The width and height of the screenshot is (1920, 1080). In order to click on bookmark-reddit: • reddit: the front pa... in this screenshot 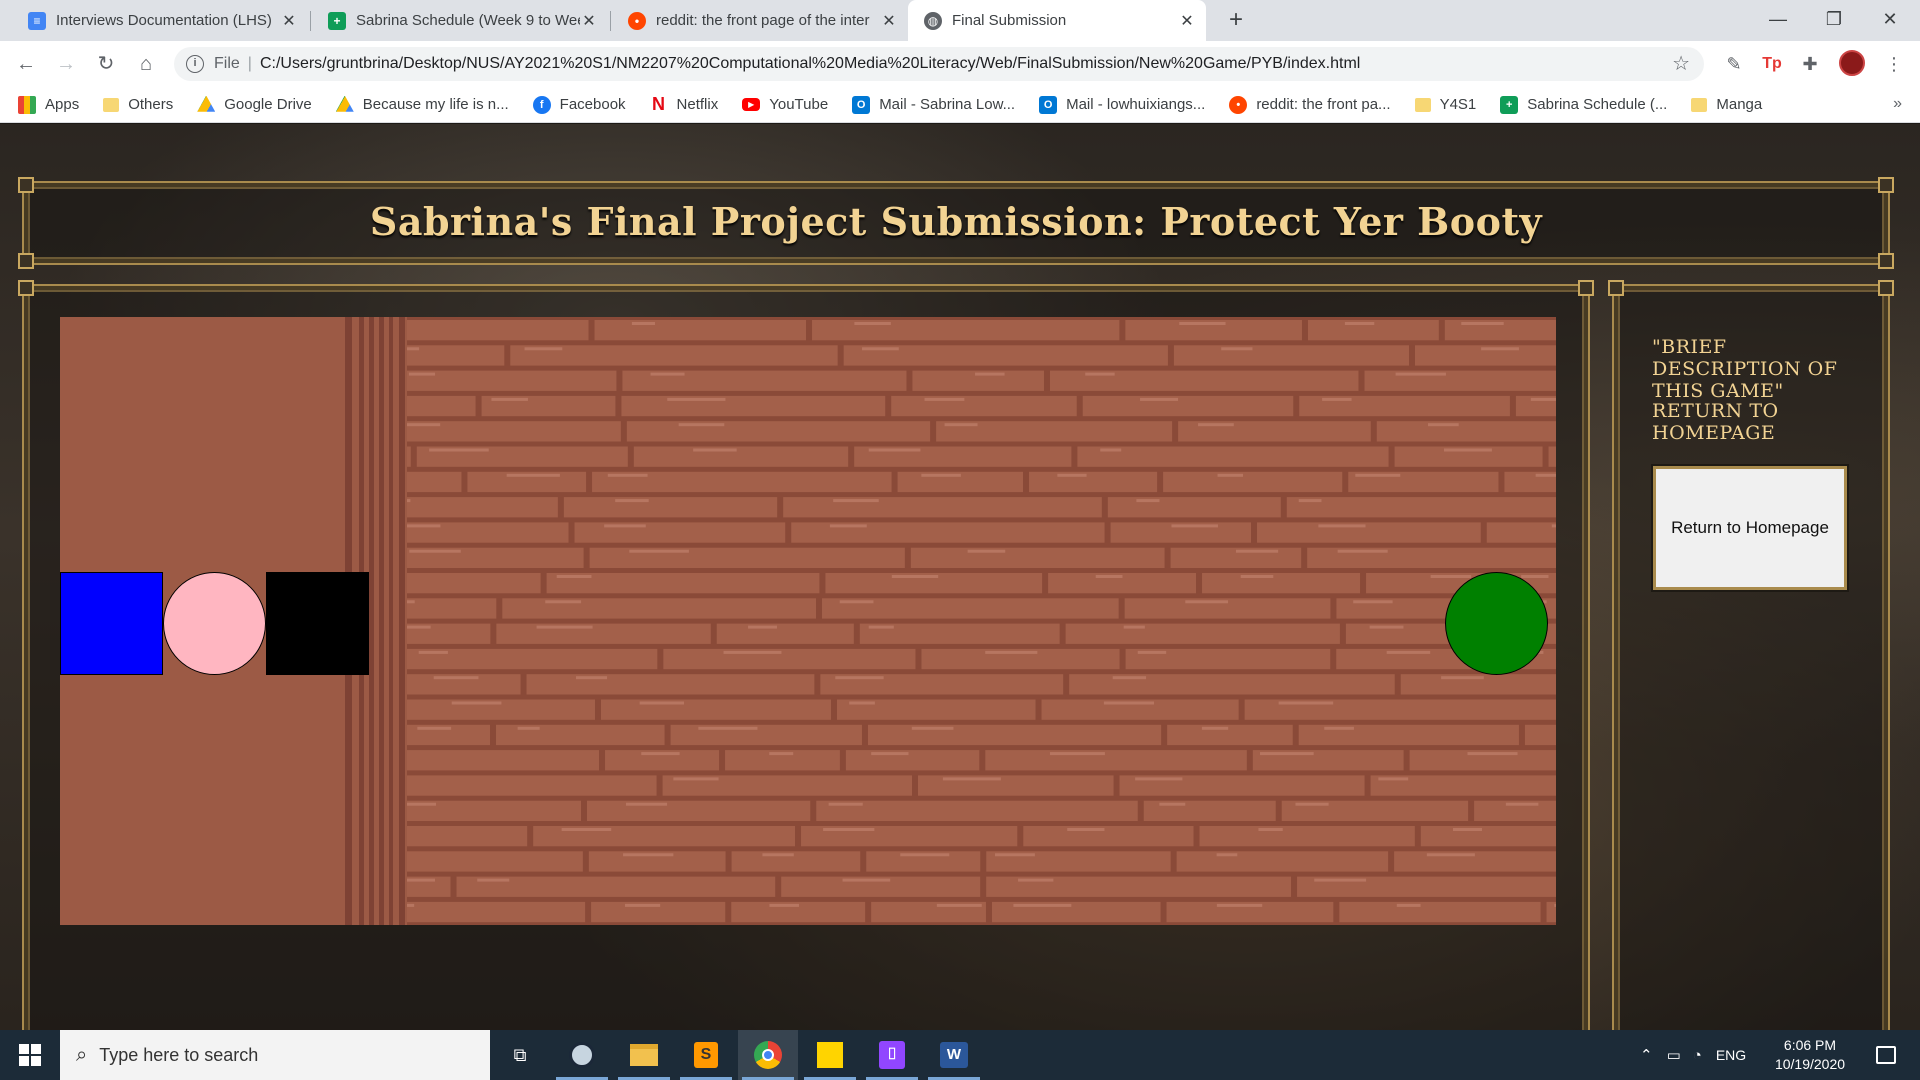, I will do `click(1310, 104)`.